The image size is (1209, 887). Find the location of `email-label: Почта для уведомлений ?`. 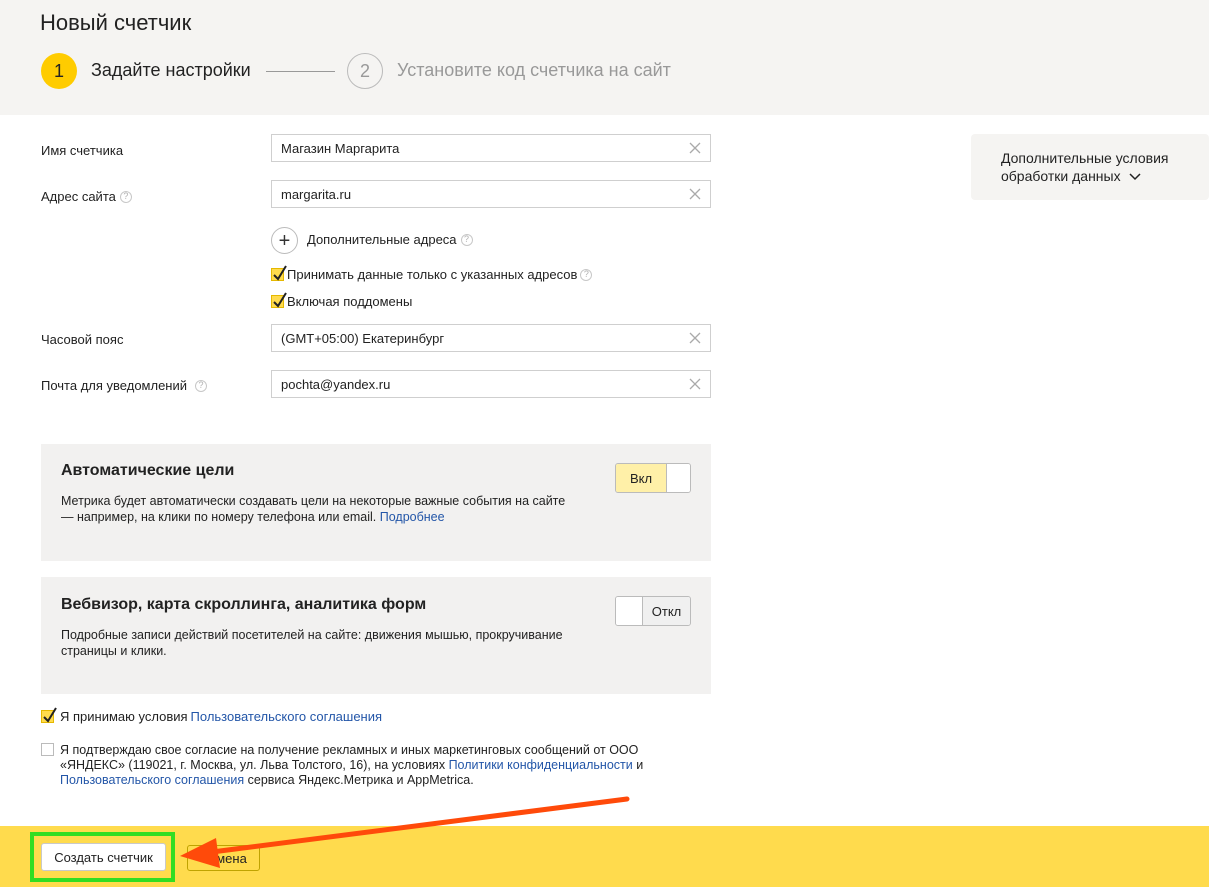

email-label: Почта для уведомлений ? is located at coordinates (124, 385).